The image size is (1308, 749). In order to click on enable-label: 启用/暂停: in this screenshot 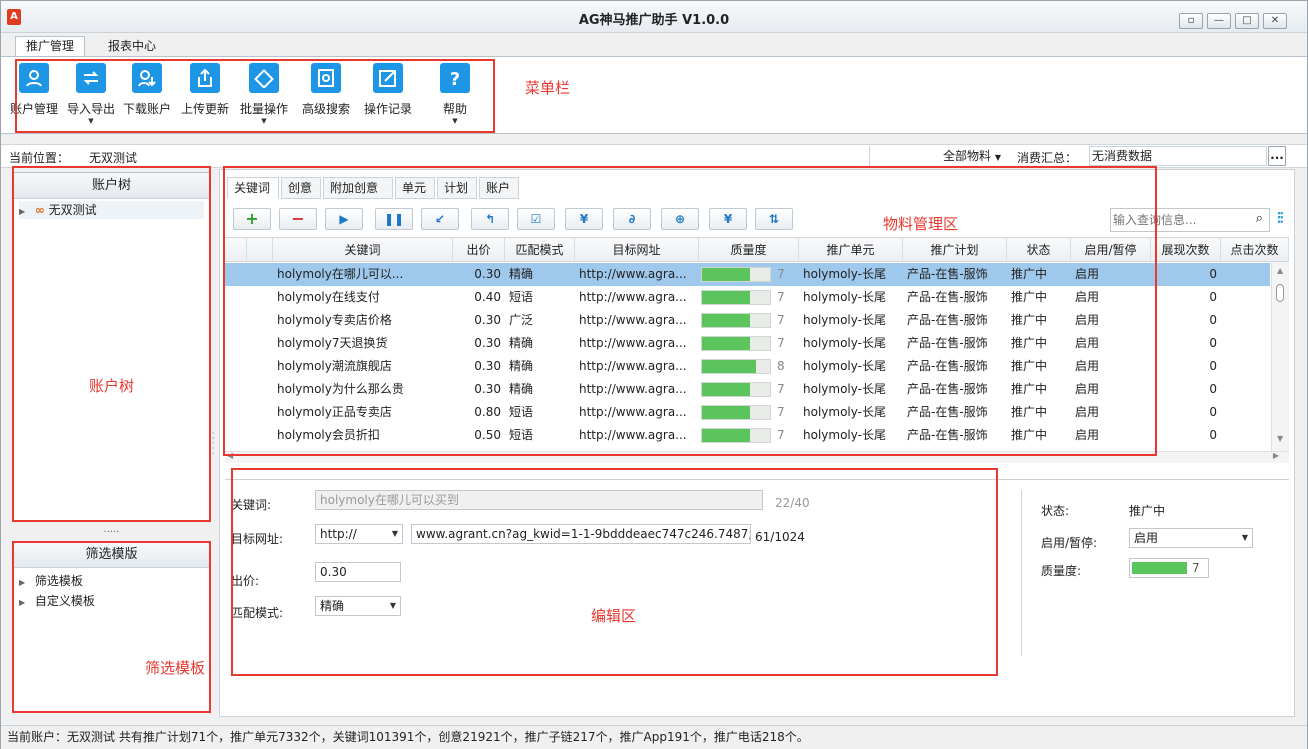, I will do `click(1069, 543)`.